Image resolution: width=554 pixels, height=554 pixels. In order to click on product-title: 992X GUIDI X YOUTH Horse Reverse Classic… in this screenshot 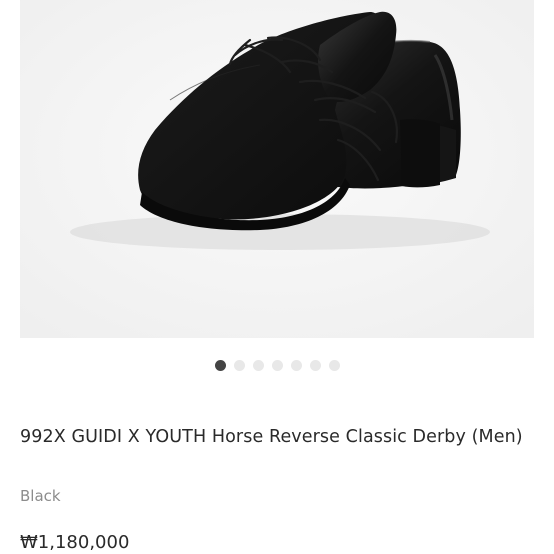, I will do `click(271, 437)`.